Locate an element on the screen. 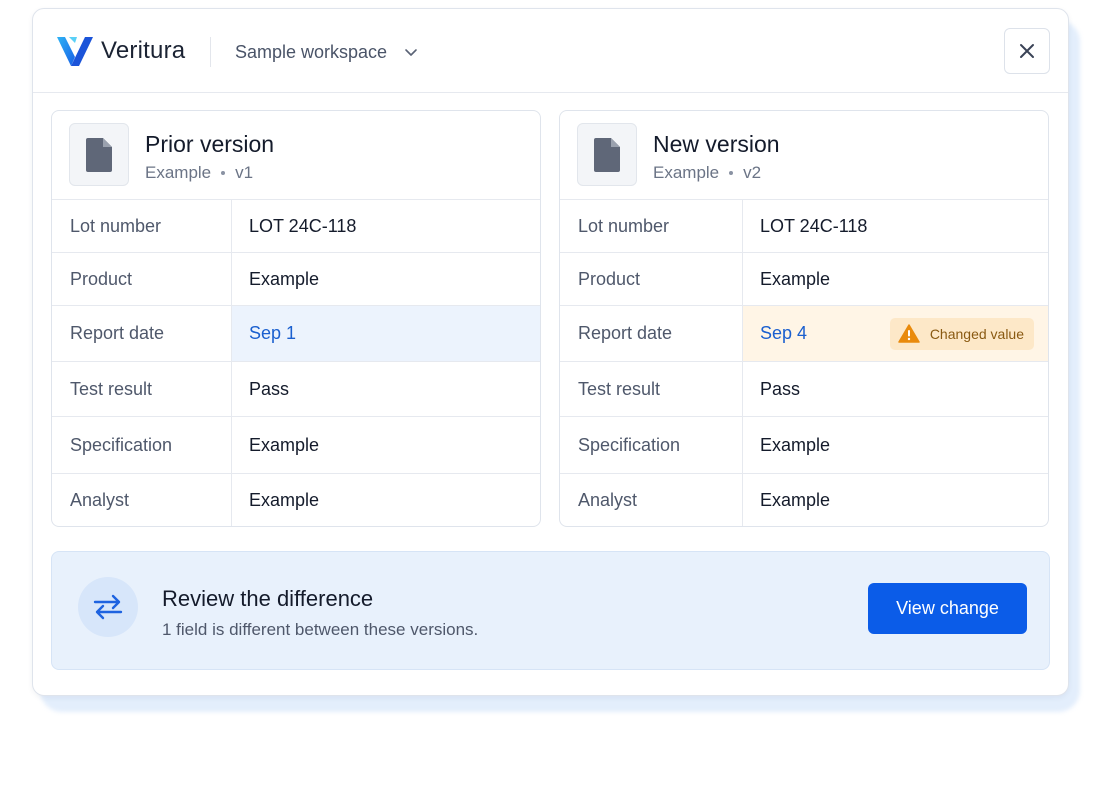 This screenshot has width=1100, height=792. prior-version-header: Prior version Example v1 is located at coordinates (296, 155).